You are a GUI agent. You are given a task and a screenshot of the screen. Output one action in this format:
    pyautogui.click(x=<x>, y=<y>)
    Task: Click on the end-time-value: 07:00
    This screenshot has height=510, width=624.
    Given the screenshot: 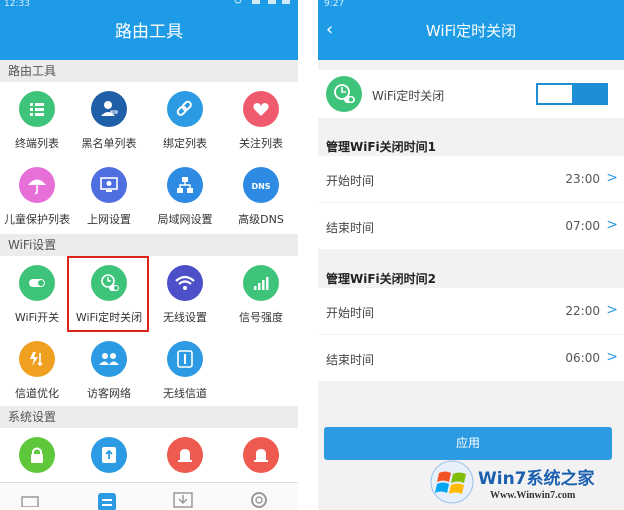 What is the action you would take?
    pyautogui.click(x=582, y=226)
    